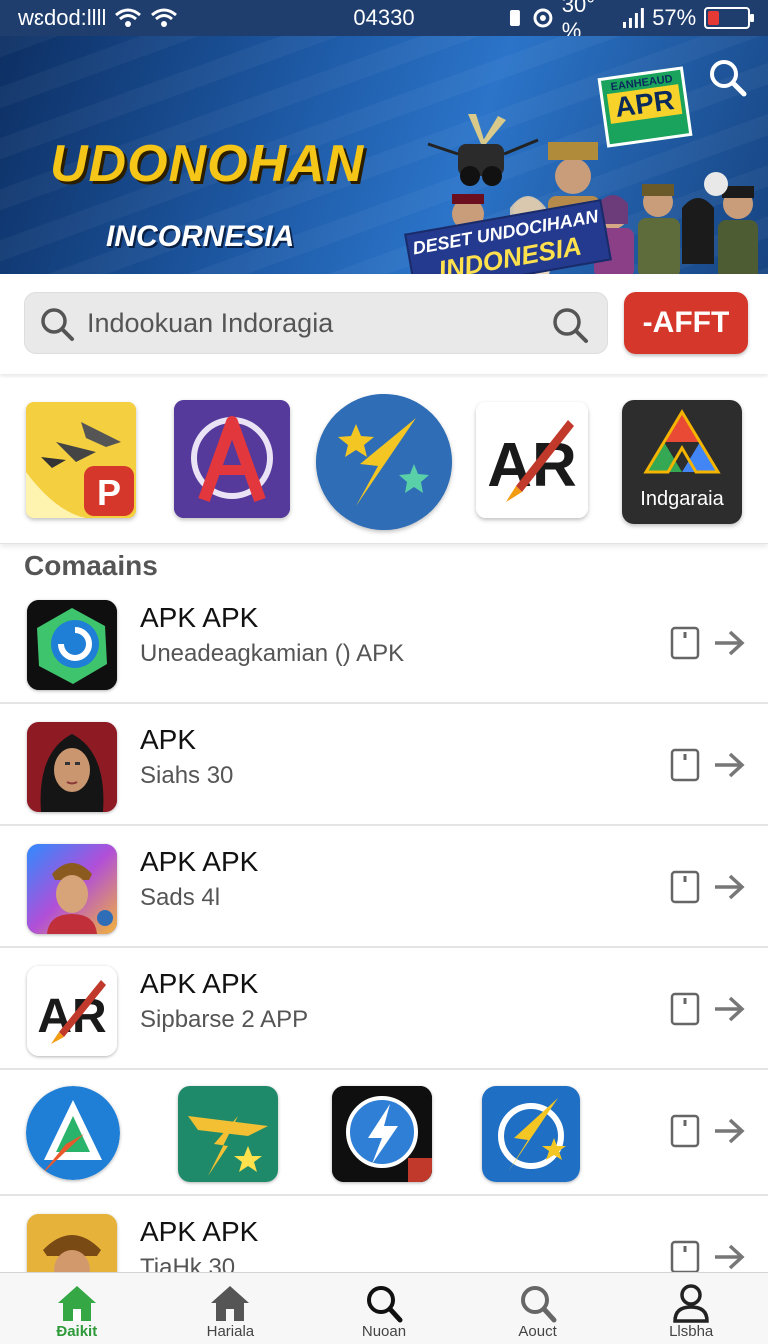  I want to click on signal-icon, so click(634, 18).